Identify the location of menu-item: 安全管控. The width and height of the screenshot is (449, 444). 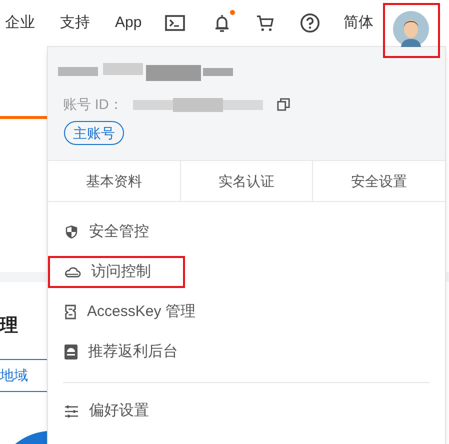
(116, 232).